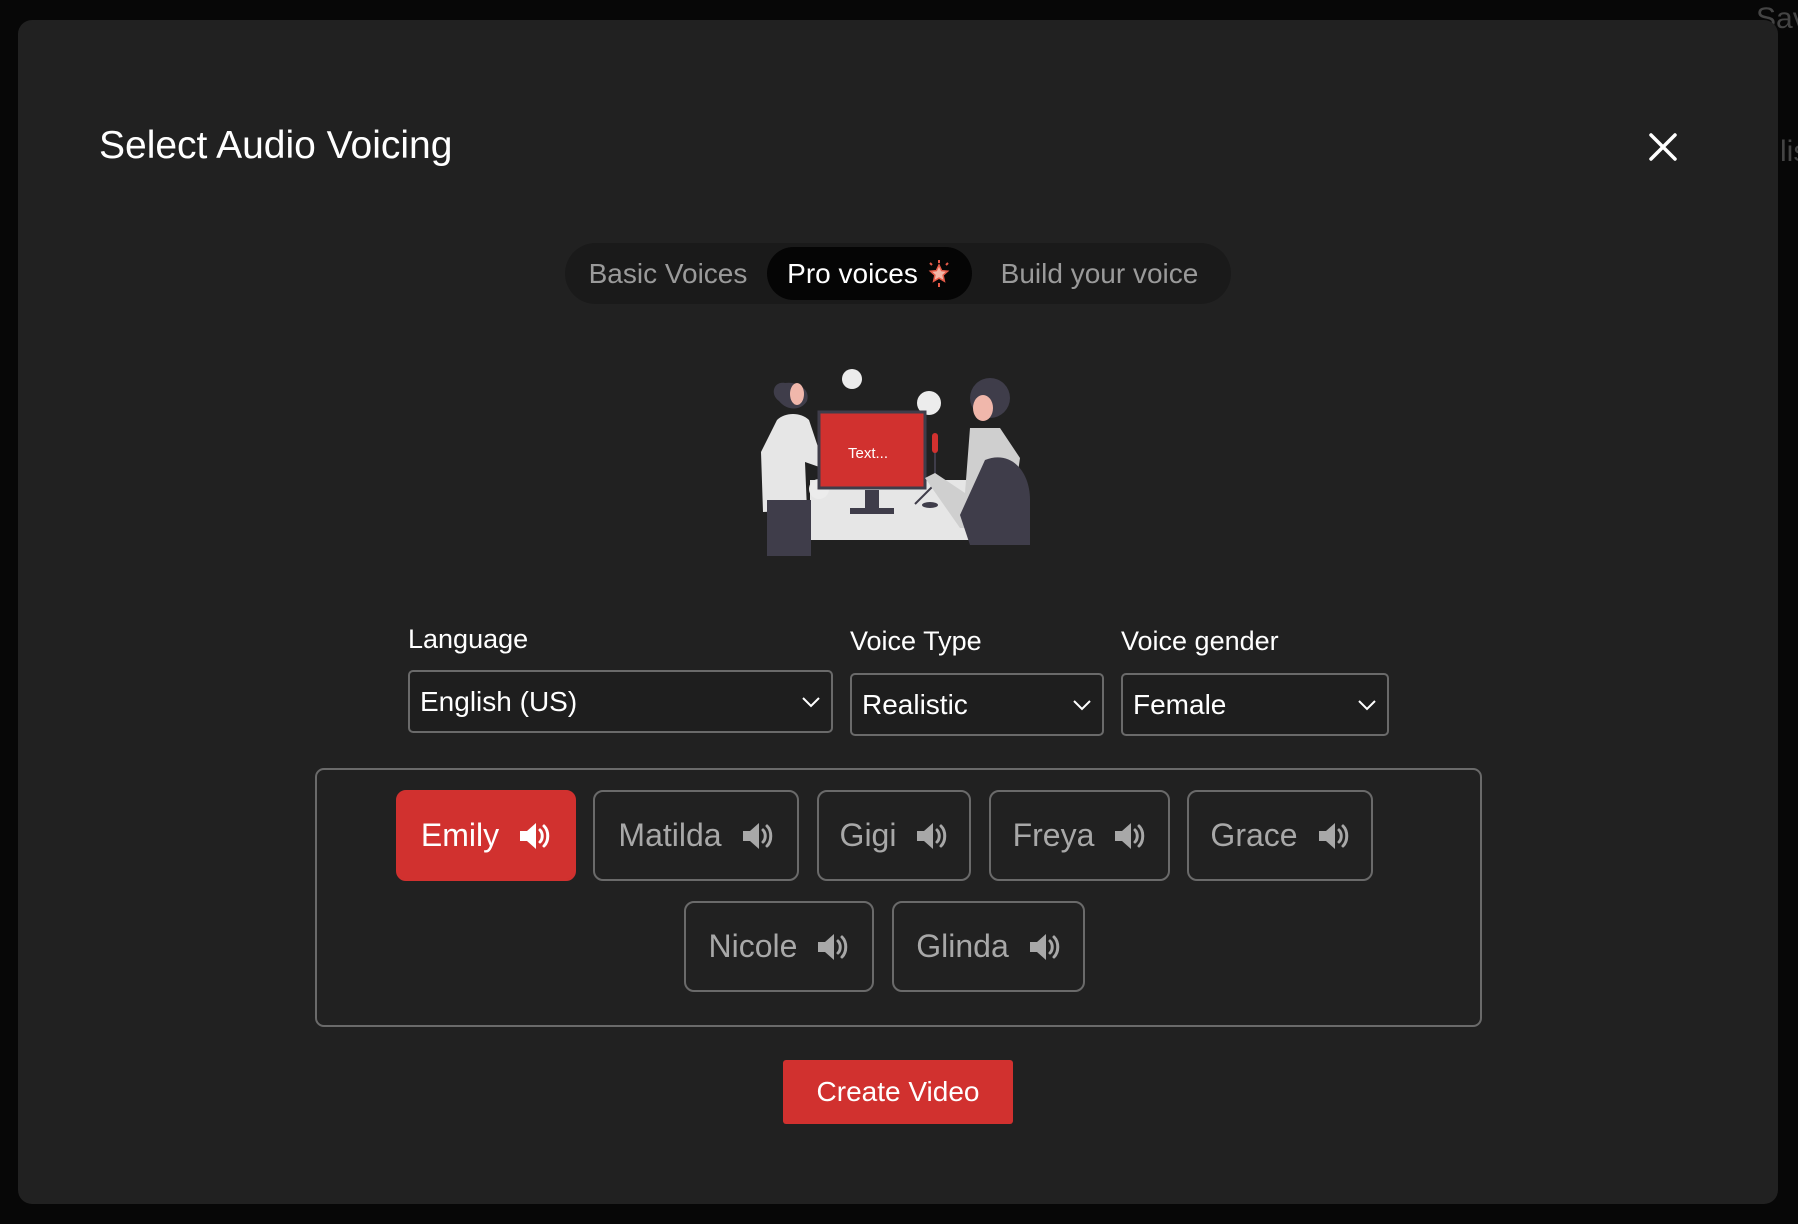  I want to click on voice-gender-value: Female, so click(1180, 704).